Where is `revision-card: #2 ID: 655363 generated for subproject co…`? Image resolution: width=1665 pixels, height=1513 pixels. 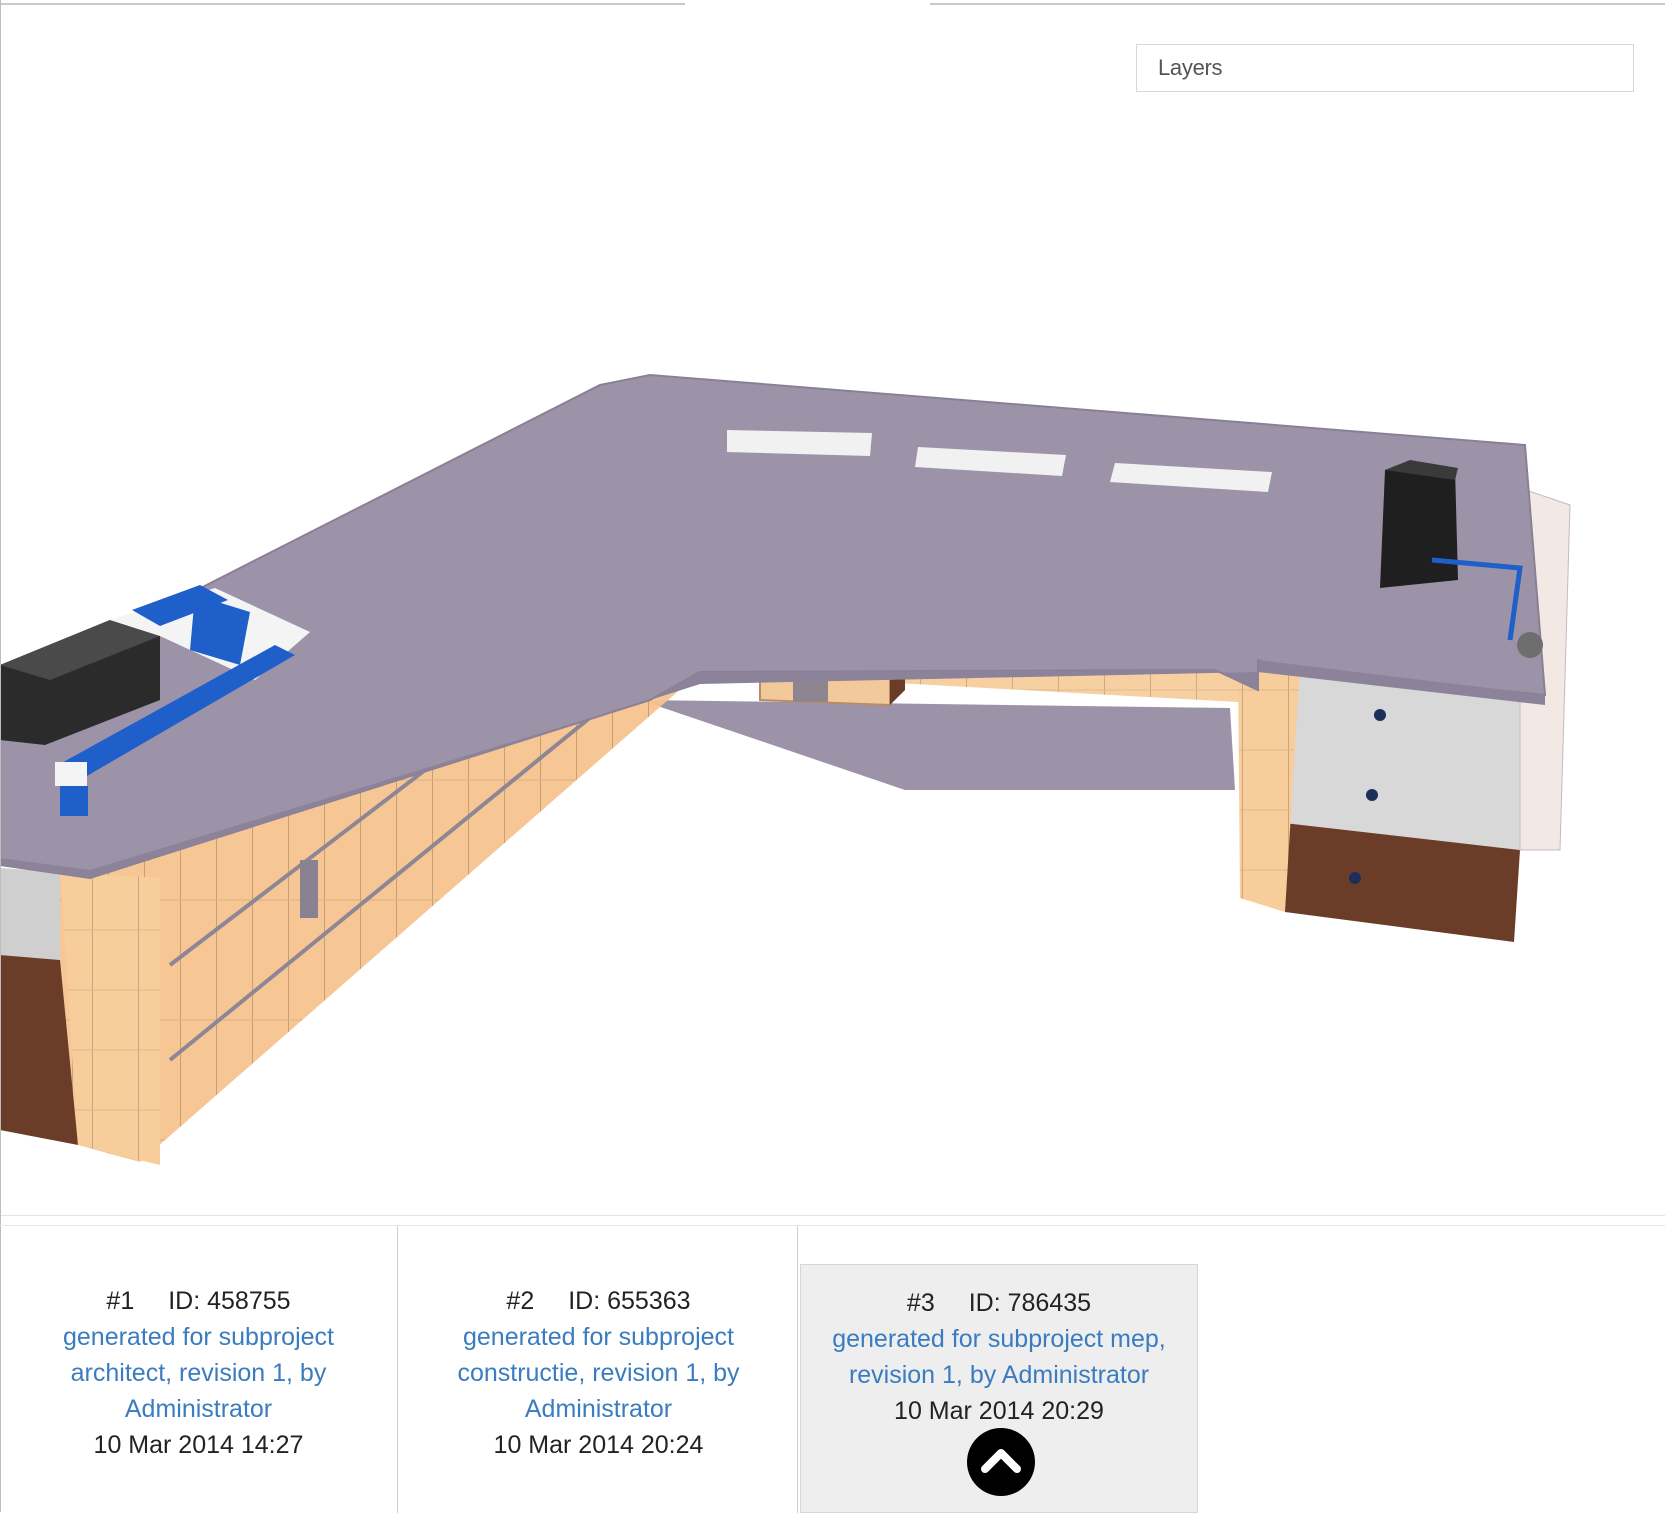 revision-card: #2 ID: 655363 generated for subproject co… is located at coordinates (599, 1369).